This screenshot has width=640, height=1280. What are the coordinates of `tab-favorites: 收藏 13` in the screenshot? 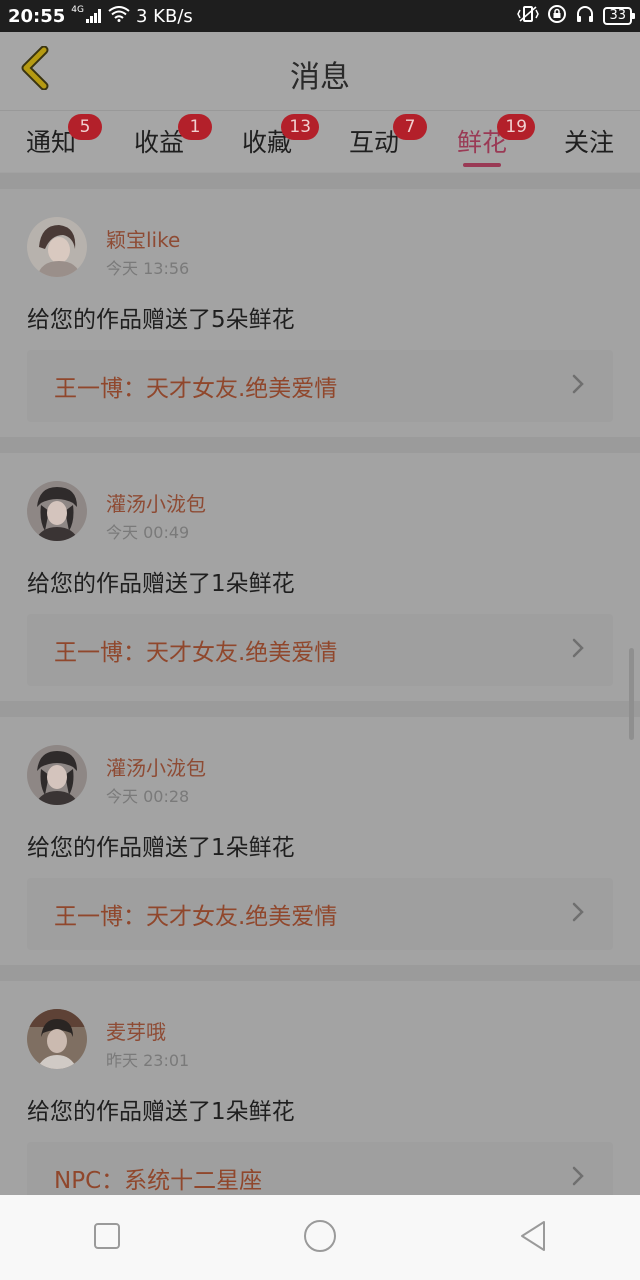 It's located at (281, 140).